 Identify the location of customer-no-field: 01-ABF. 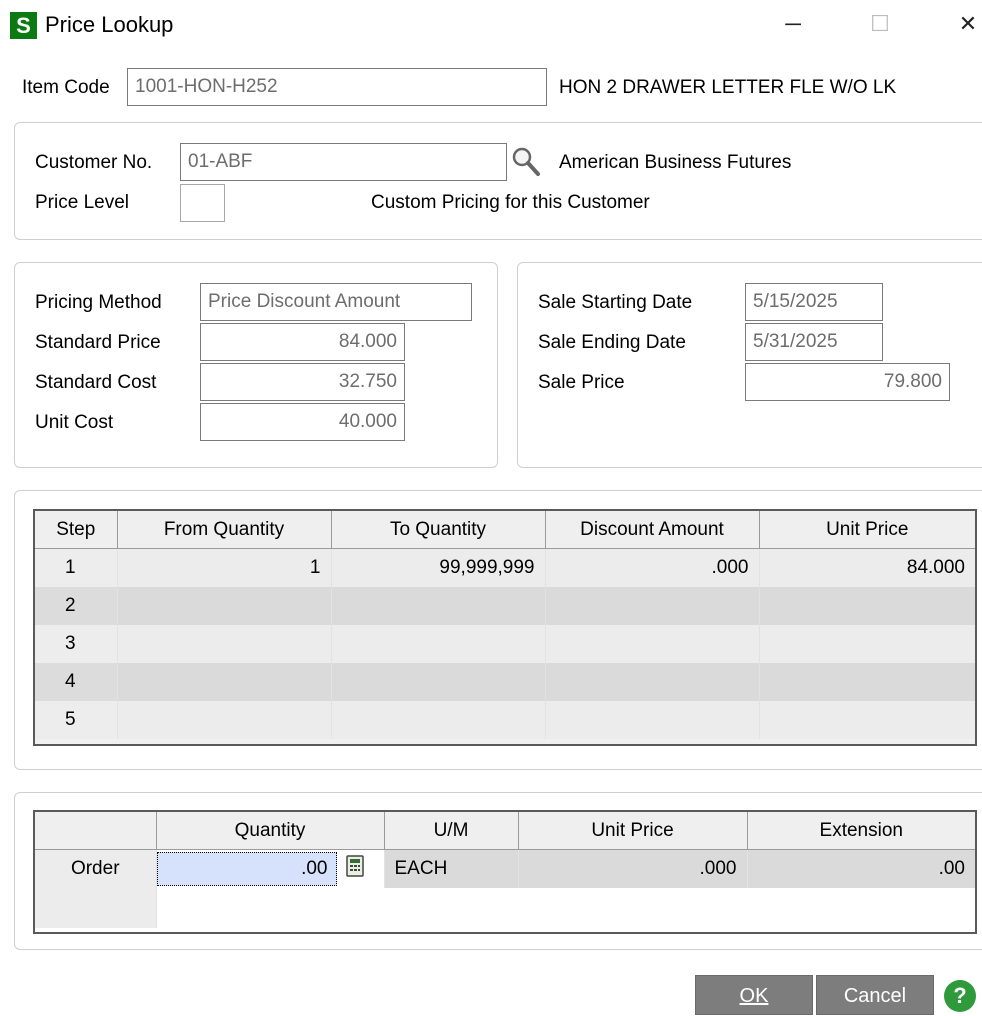
(343, 162).